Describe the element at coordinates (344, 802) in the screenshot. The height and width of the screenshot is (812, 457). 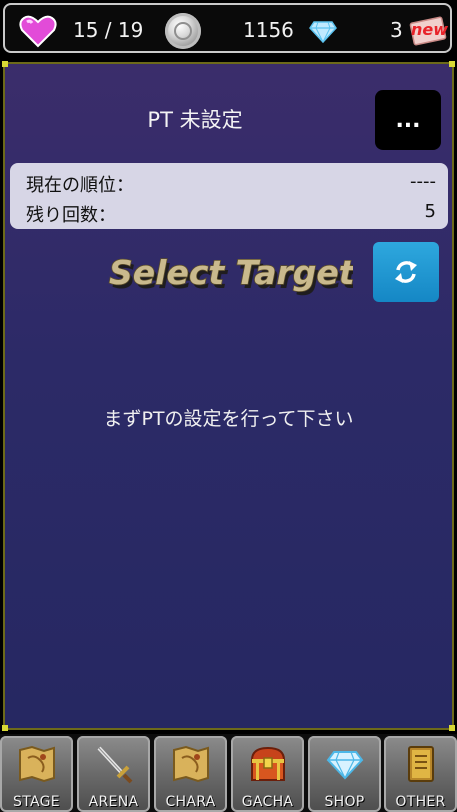
I see `nav-shop-label: SHOP` at that location.